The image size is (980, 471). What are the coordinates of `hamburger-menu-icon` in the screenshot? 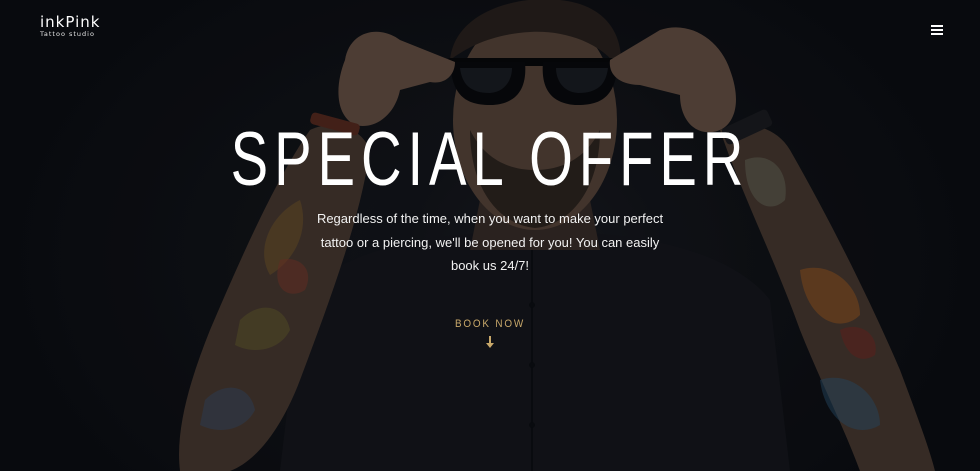 It's located at (937, 30).